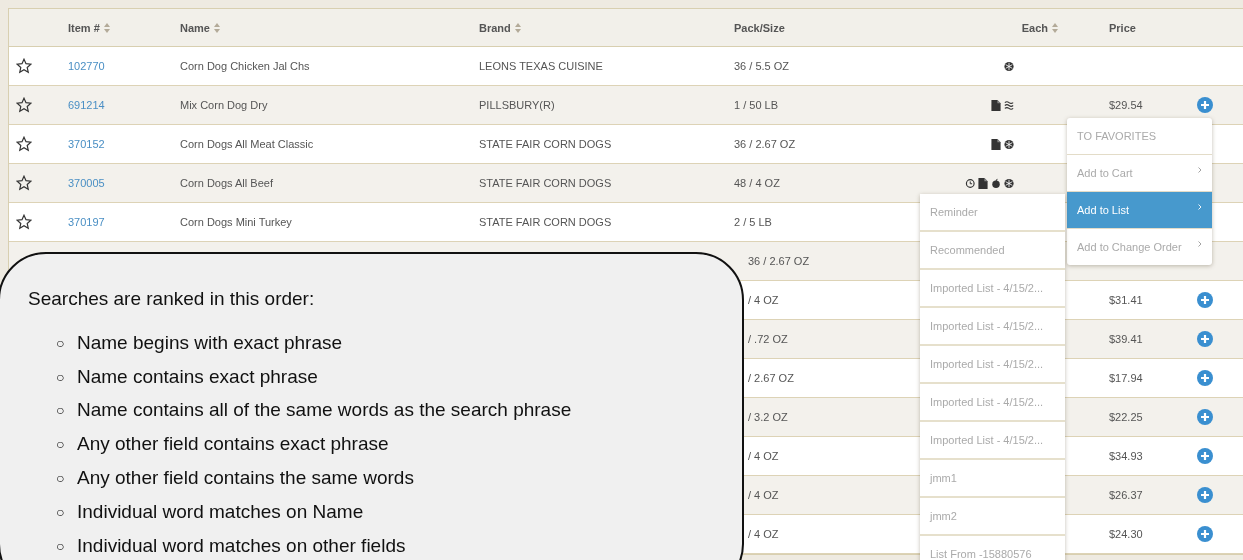  What do you see at coordinates (1039, 27) in the screenshot?
I see `column-header: Each` at bounding box center [1039, 27].